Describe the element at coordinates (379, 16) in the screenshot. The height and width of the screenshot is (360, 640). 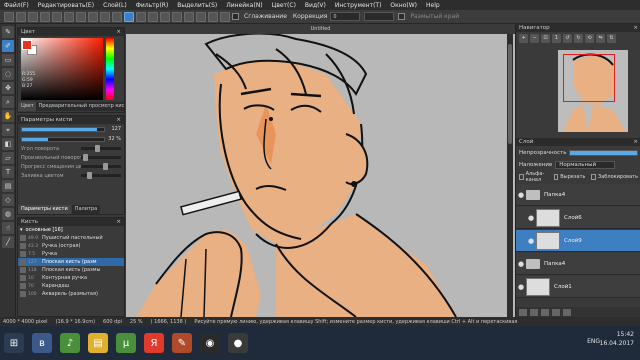
I see `mode-select` at that location.